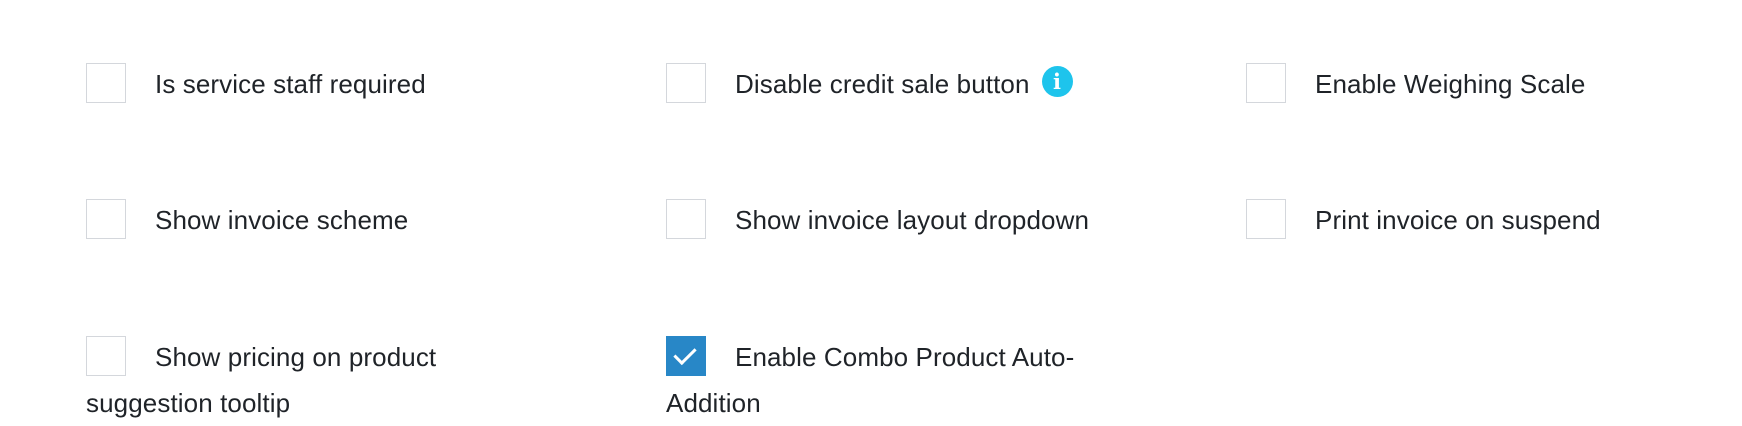 This screenshot has height=426, width=1742. I want to click on option-enable-weighing-scale: Enable Weighing Scale, so click(1471, 84).